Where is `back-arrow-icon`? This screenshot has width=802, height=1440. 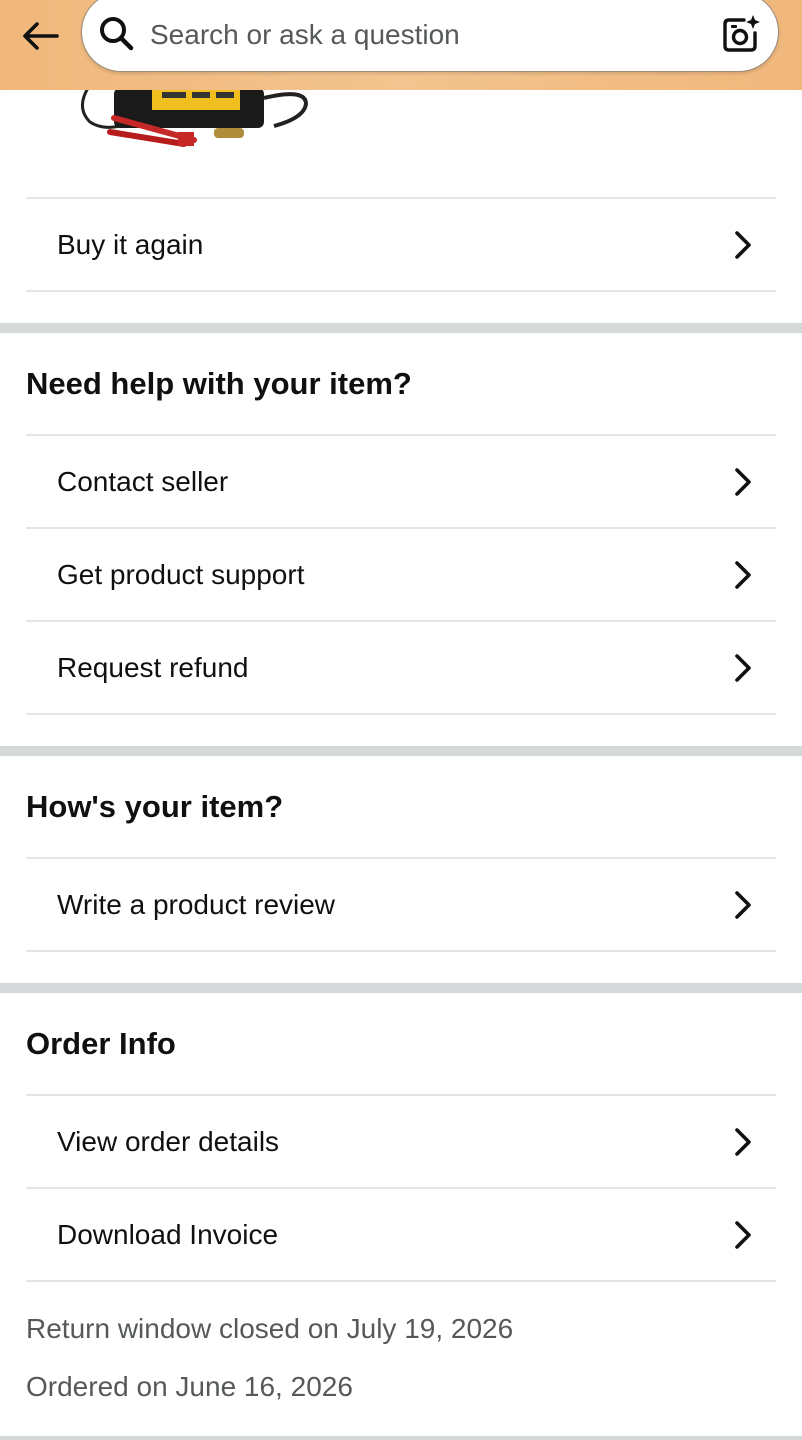 back-arrow-icon is located at coordinates (41, 36).